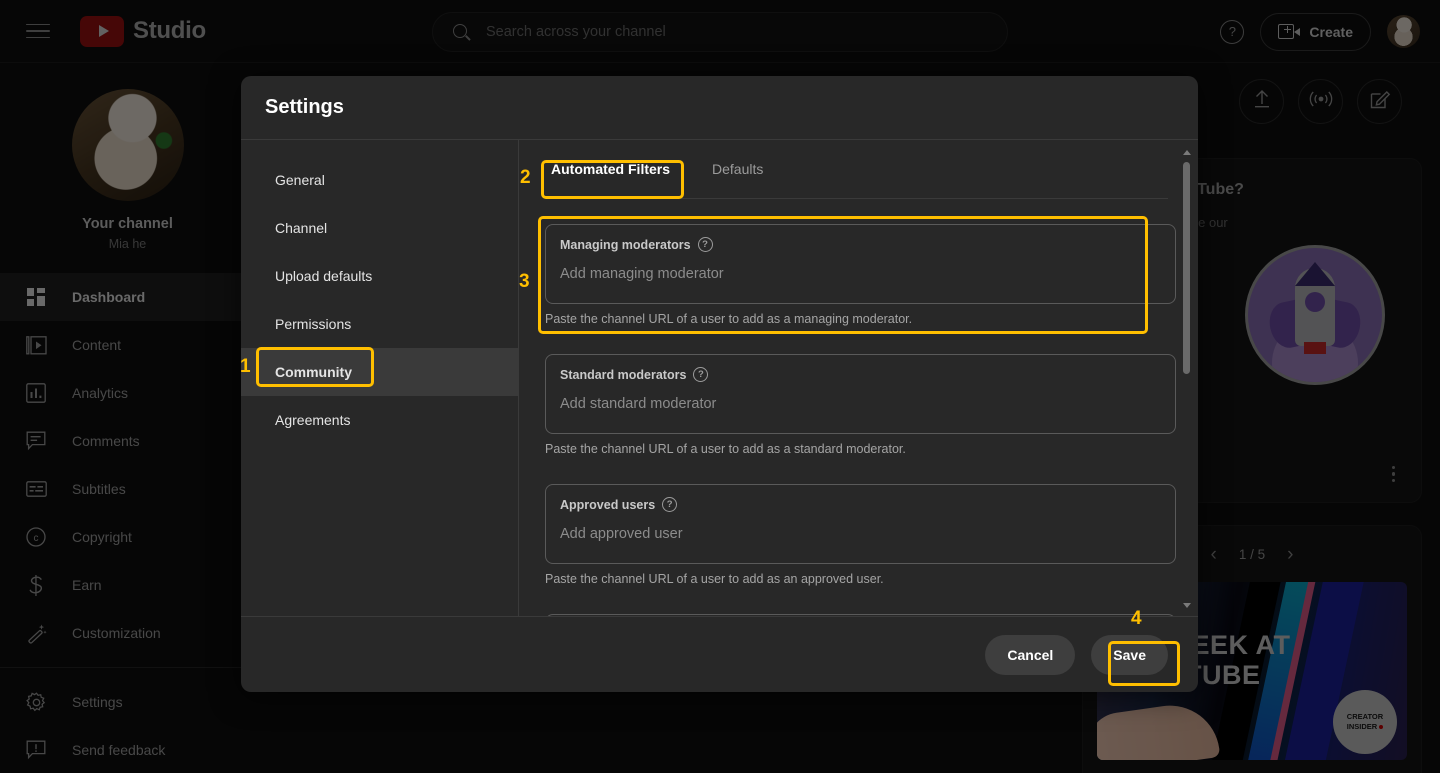  I want to click on tab-defaults: Defaults, so click(737, 169).